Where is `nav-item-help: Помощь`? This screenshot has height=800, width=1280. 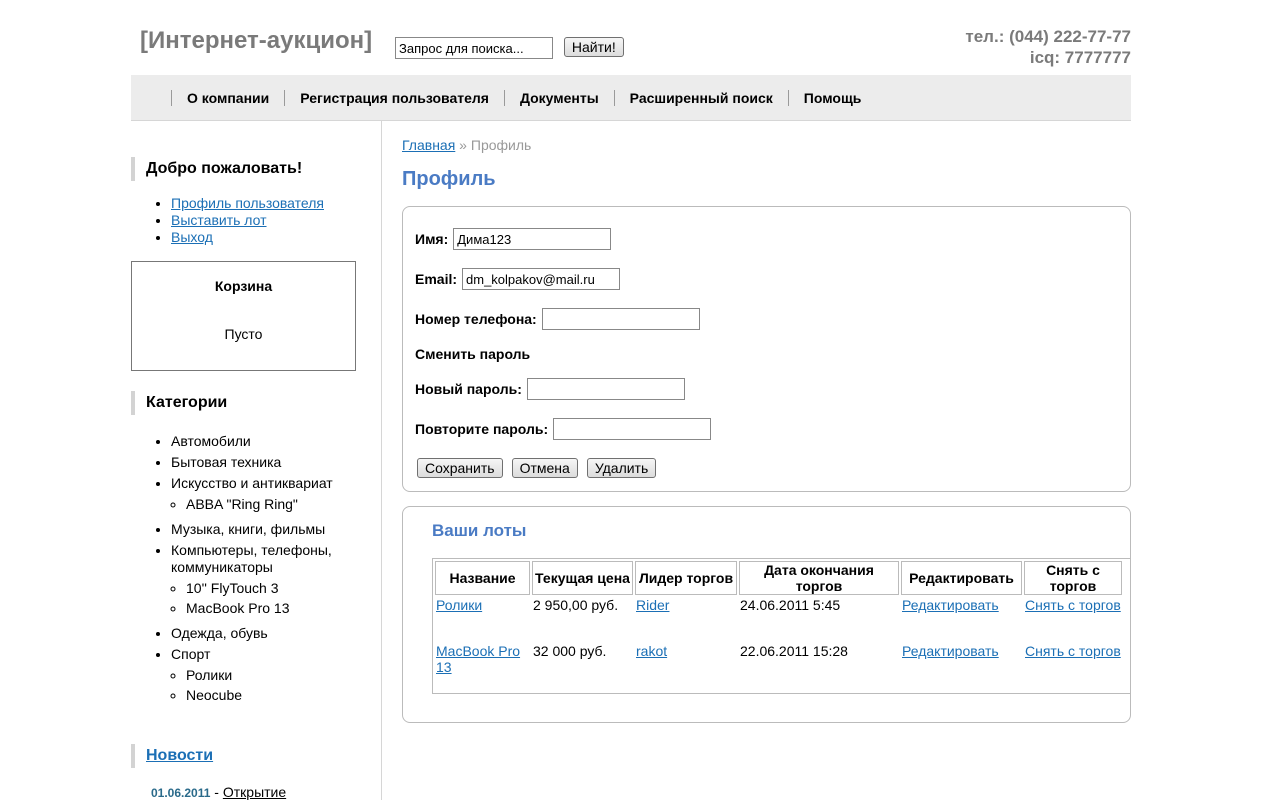
nav-item-help: Помощь is located at coordinates (832, 97).